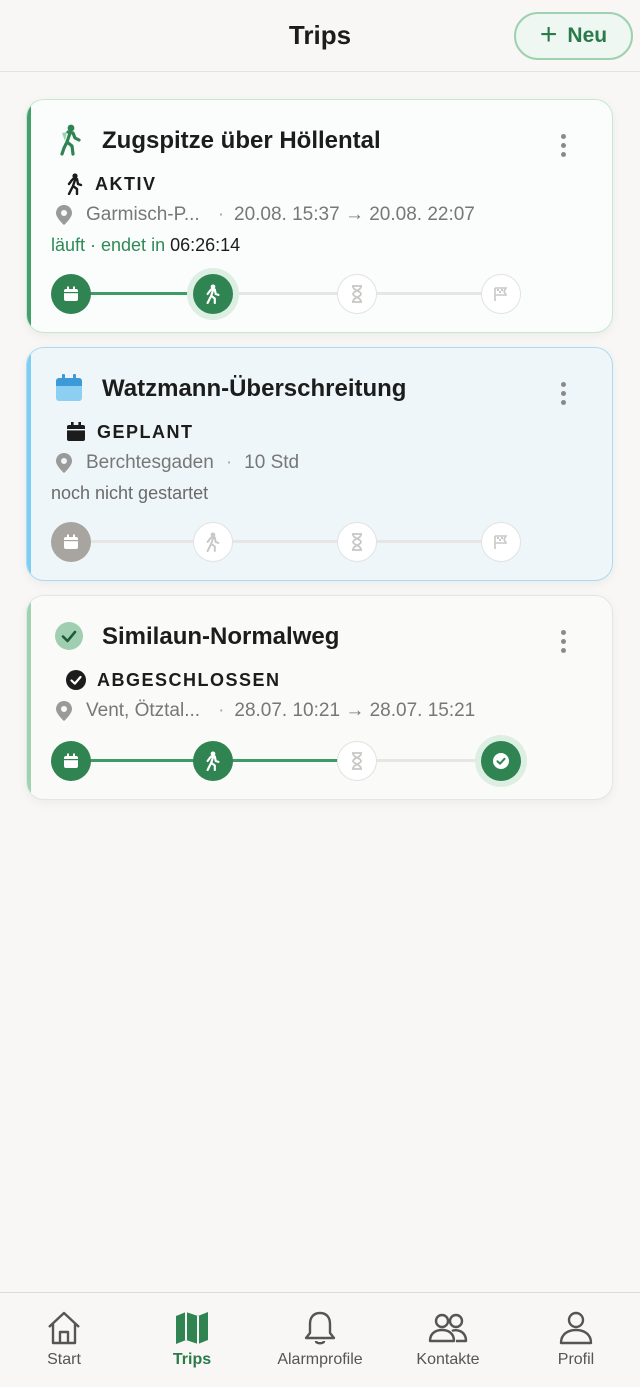 This screenshot has width=640, height=1387. Describe the element at coordinates (189, 679) in the screenshot. I see `status-label: ABGESCHLOSSEN` at that location.